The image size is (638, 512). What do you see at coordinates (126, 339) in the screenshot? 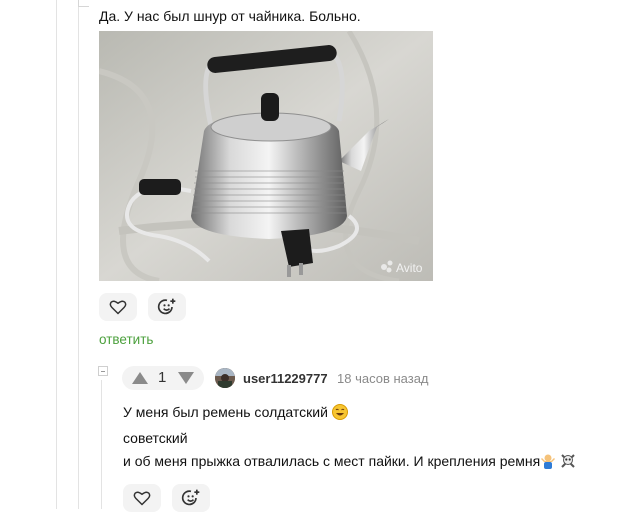
I see `reply-link: ответить` at bounding box center [126, 339].